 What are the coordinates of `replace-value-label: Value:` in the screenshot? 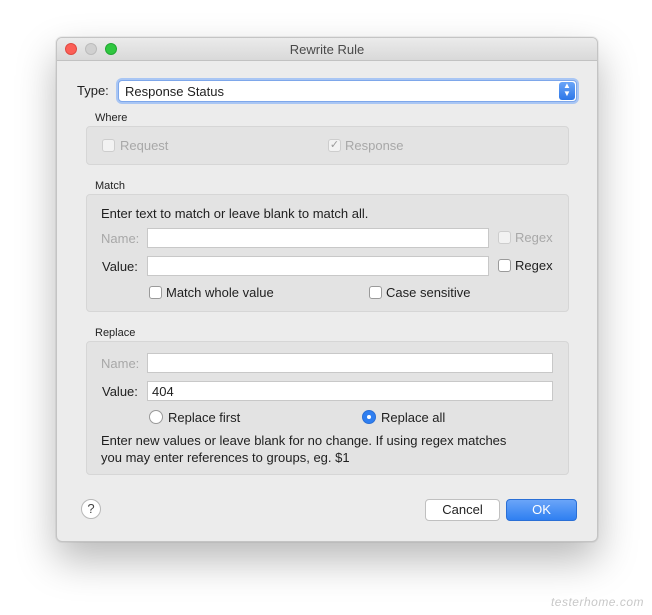 It's located at (120, 391).